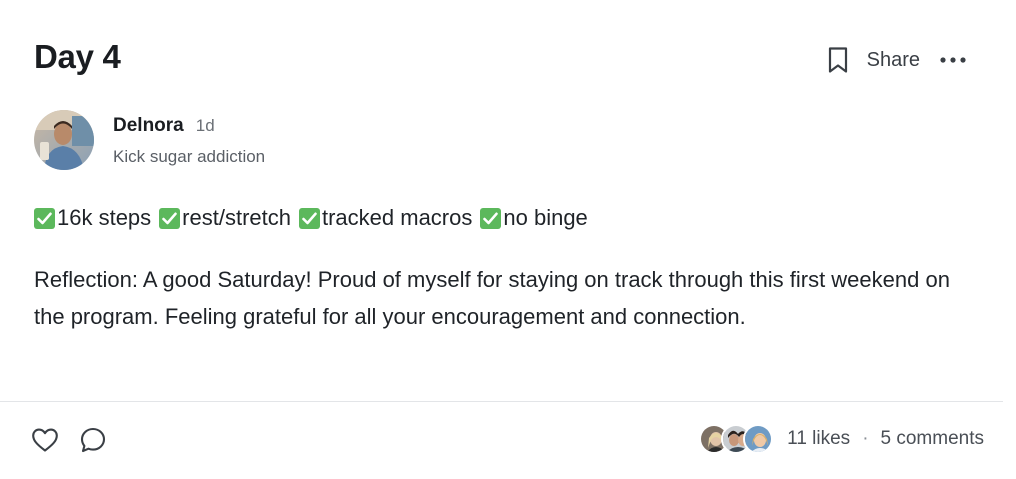  Describe the element at coordinates (189, 126) in the screenshot. I see `author-line: Delnora 1d` at that location.